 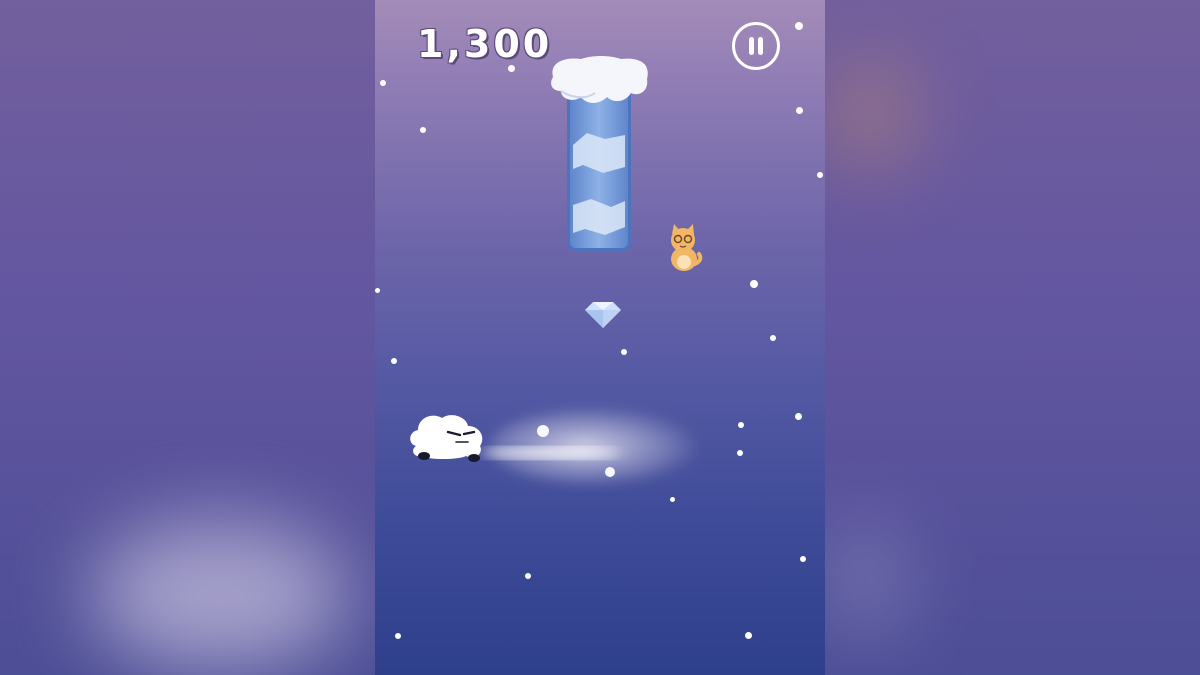 I want to click on orange-cat-icon, so click(x=687, y=247).